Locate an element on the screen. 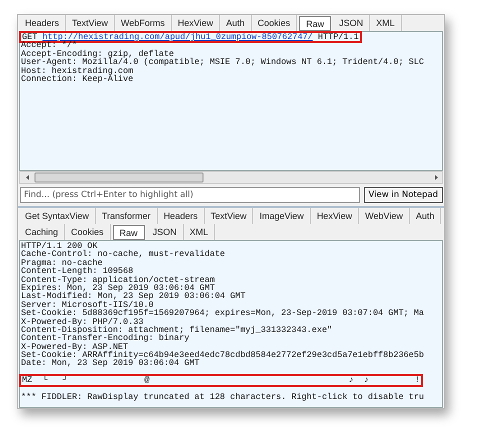 This screenshot has height=440, width=481. tab: WebView is located at coordinates (384, 216).